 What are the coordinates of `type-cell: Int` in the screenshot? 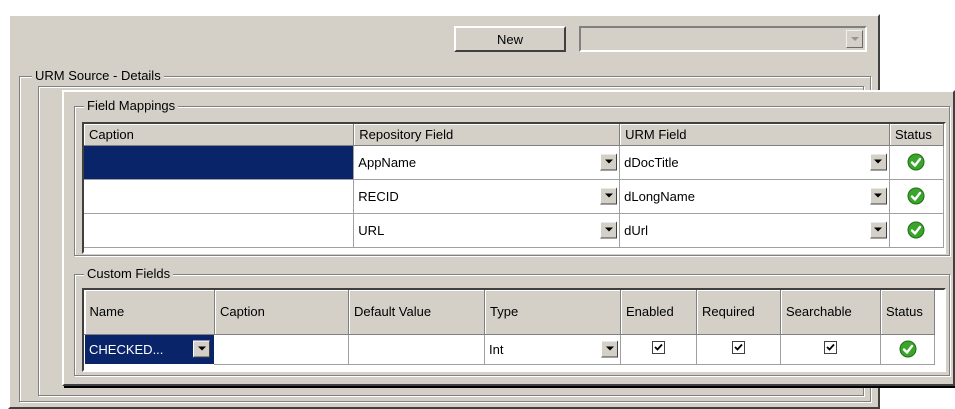 It's located at (552, 349).